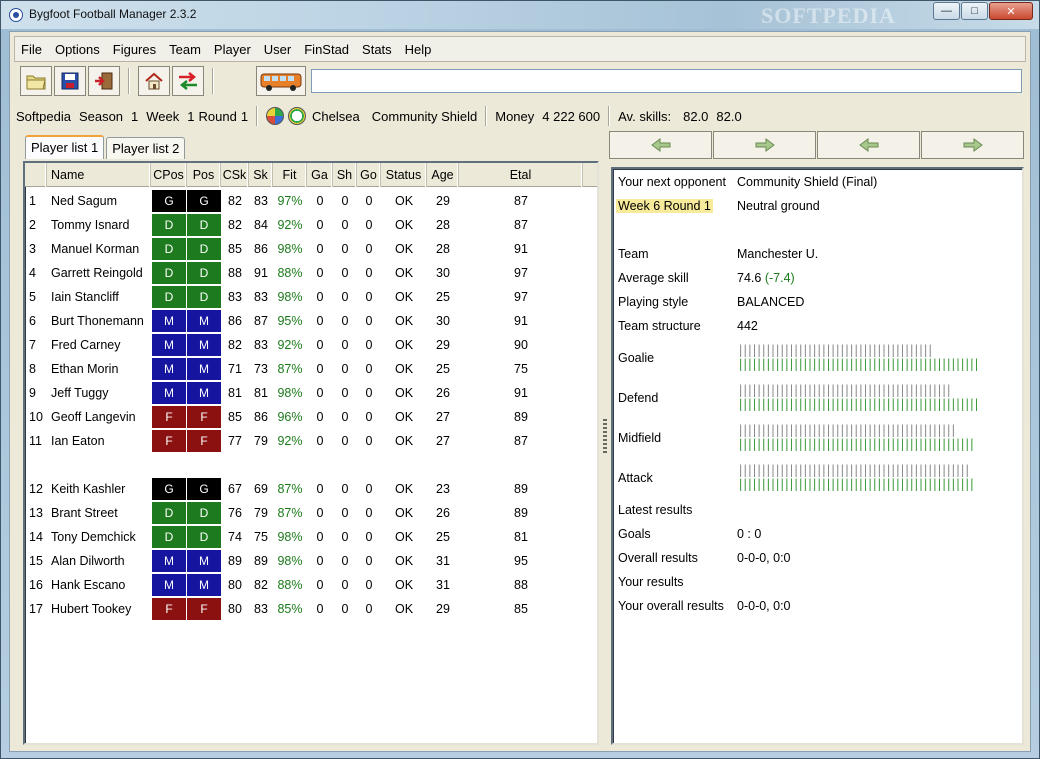 The width and height of the screenshot is (1040, 759). Describe the element at coordinates (97, 273) in the screenshot. I see `col-name-cell: Garrett Reingold` at that location.